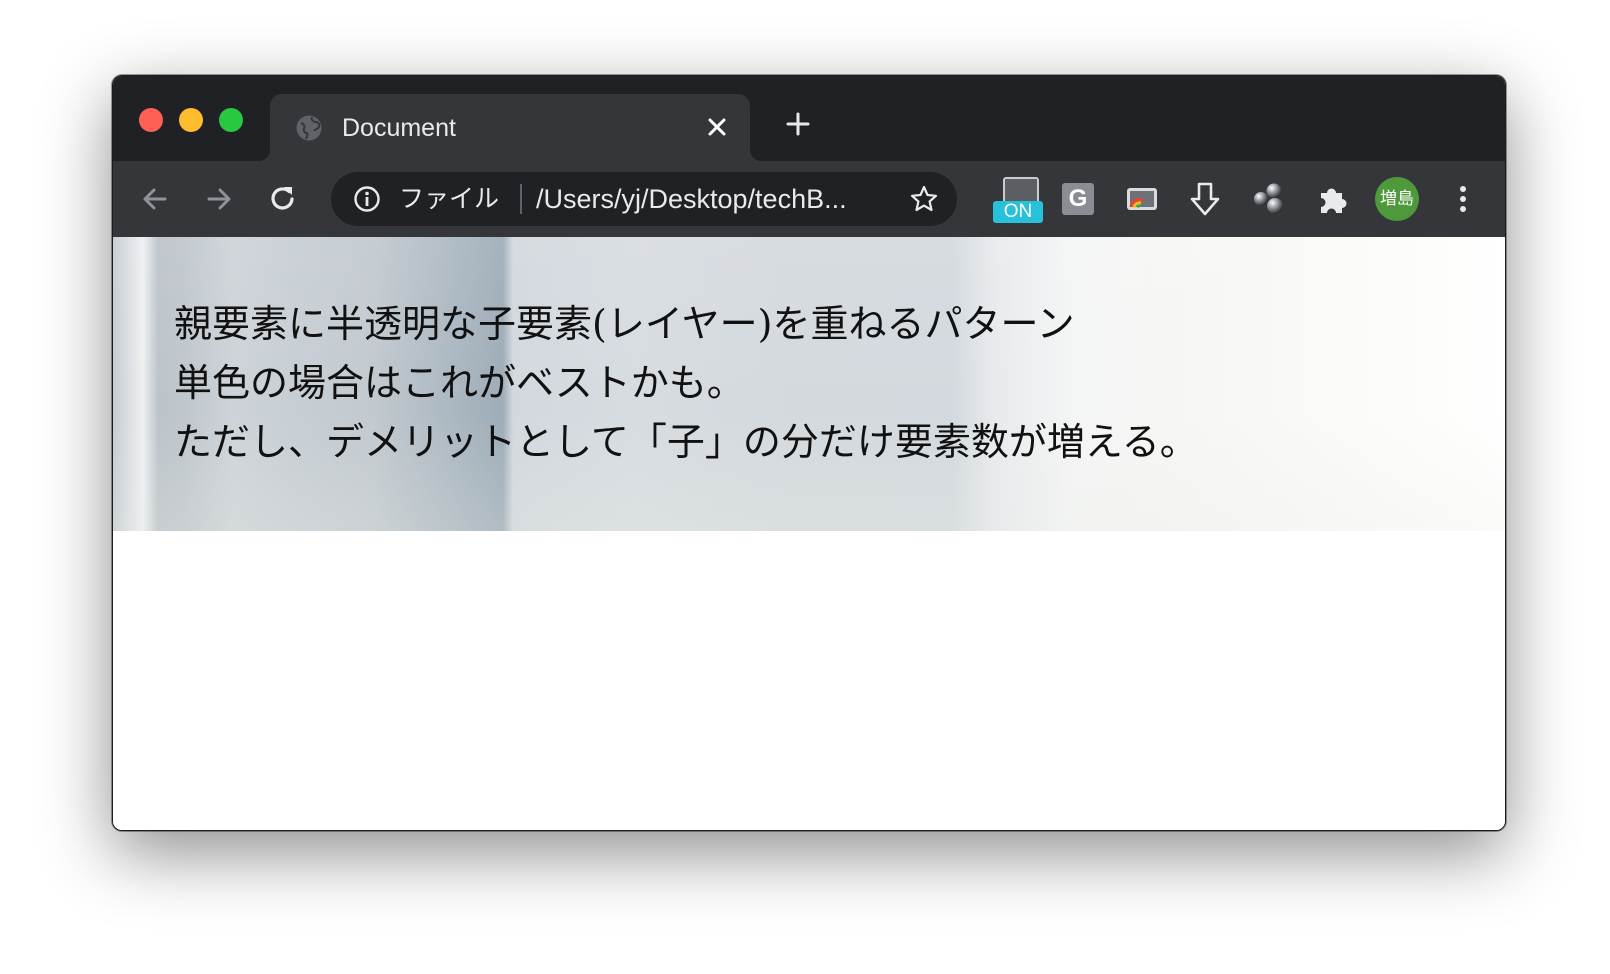 The image size is (1610, 974). Describe the element at coordinates (191, 120) in the screenshot. I see `window-minimize-button` at that location.